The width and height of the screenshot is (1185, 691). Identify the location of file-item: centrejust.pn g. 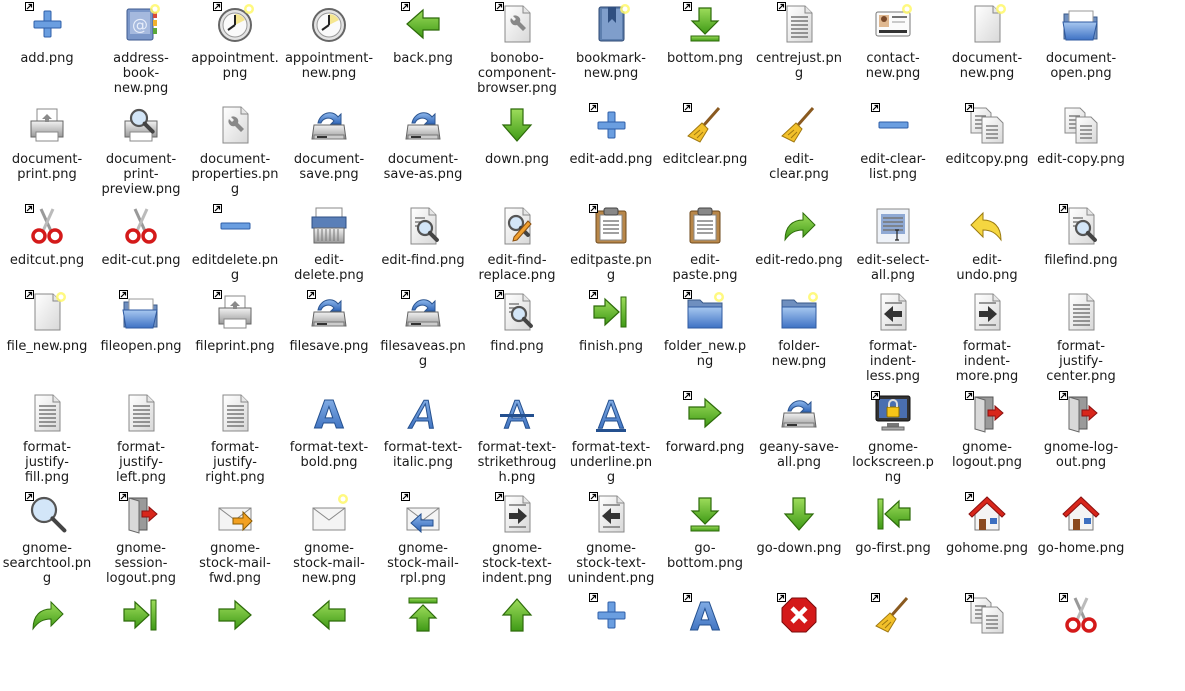
(799, 50).